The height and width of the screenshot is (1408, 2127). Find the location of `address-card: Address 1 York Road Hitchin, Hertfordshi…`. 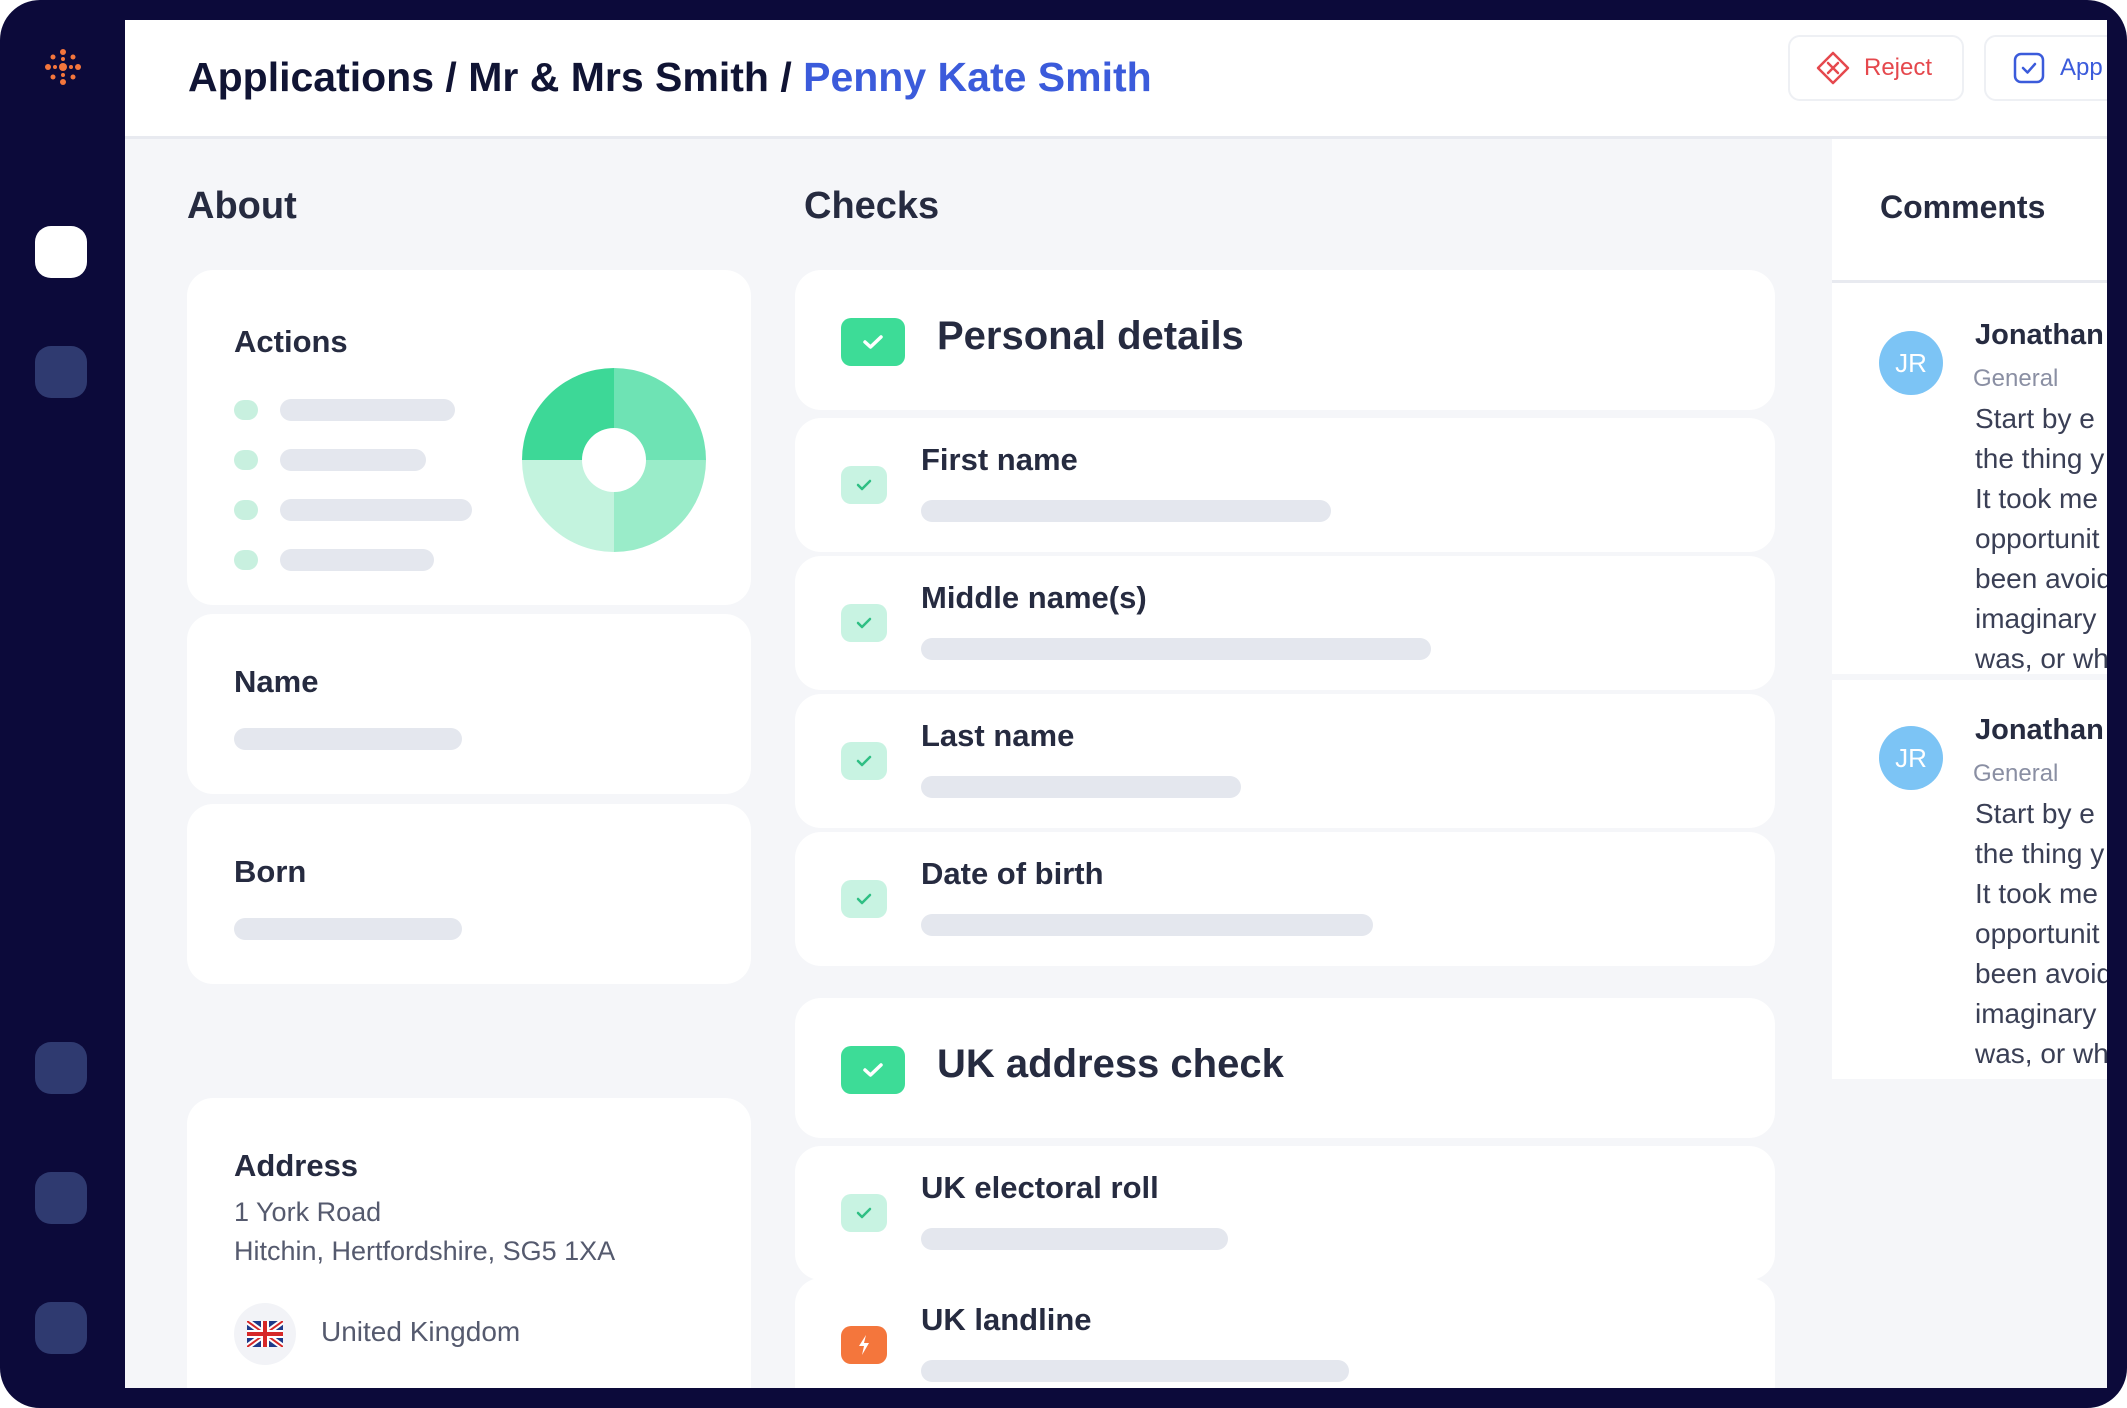

address-card: Address 1 York Road Hitchin, Hertfordshi… is located at coordinates (469, 1243).